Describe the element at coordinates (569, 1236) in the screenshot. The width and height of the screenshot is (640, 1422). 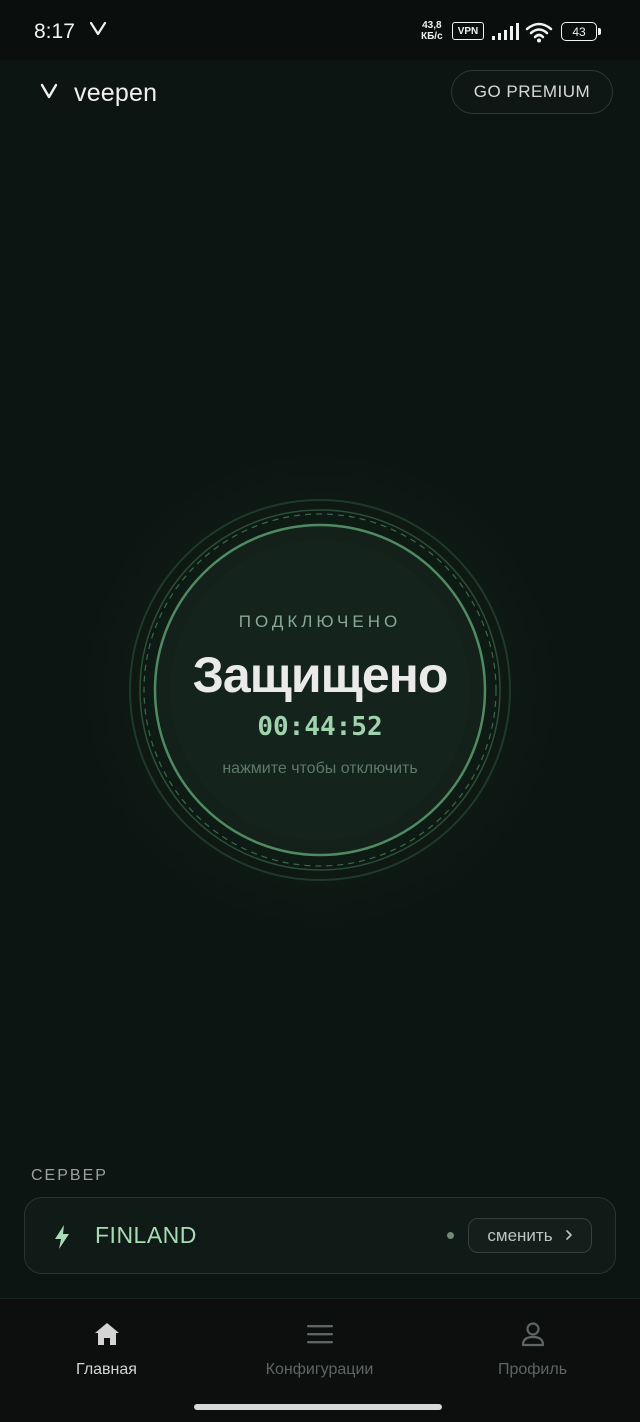
I see `chevron-right-icon` at that location.